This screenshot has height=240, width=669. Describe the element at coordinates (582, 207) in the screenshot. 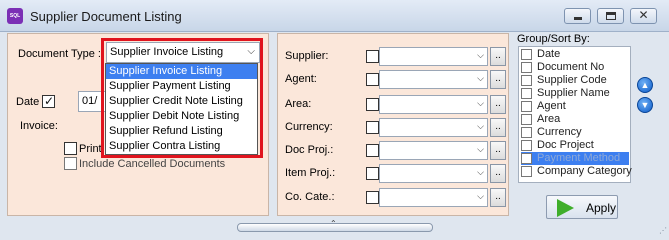

I see `apply-button: Apply` at that location.